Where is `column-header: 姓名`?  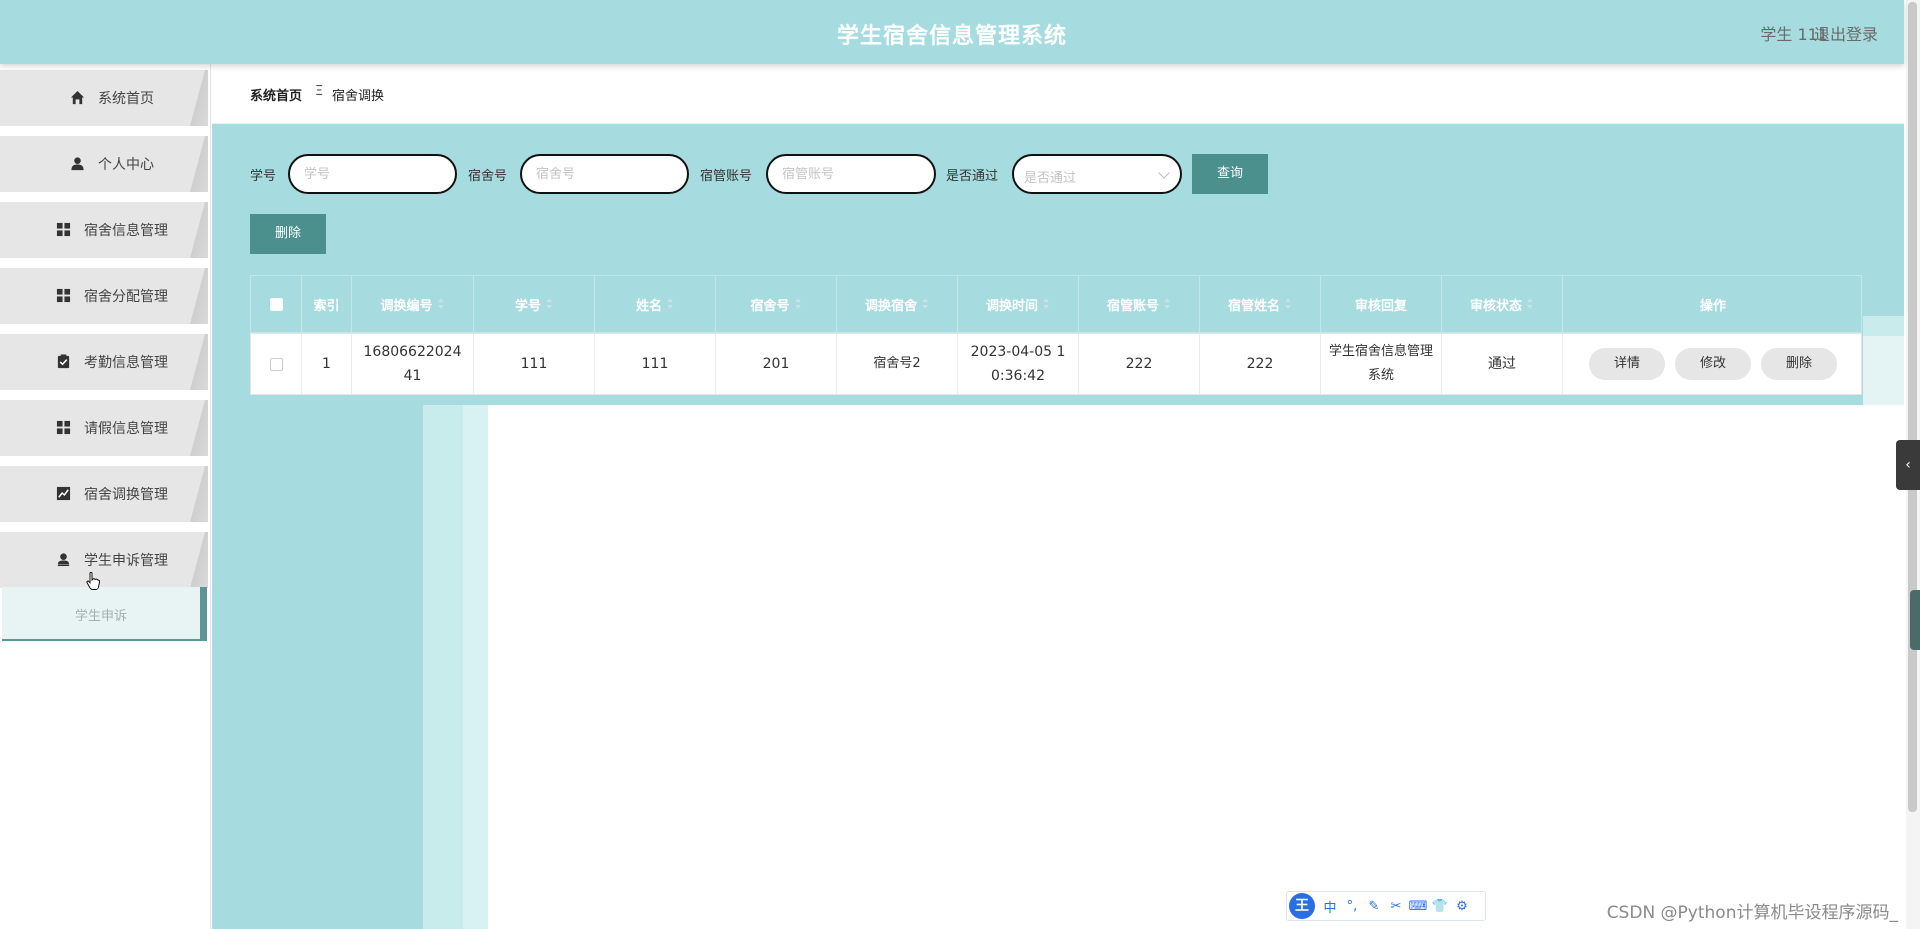 column-header: 姓名 is located at coordinates (655, 304).